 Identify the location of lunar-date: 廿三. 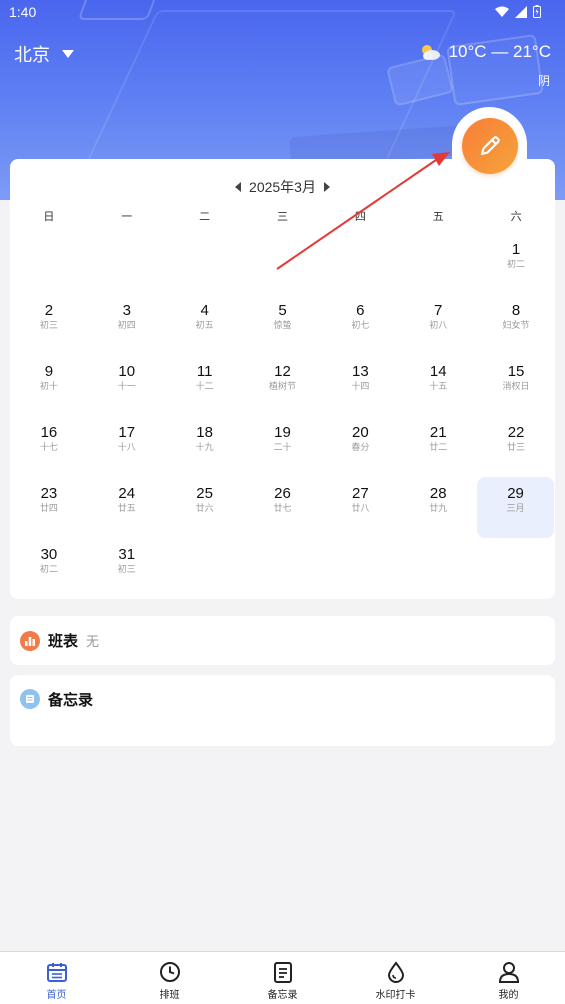
(516, 447).